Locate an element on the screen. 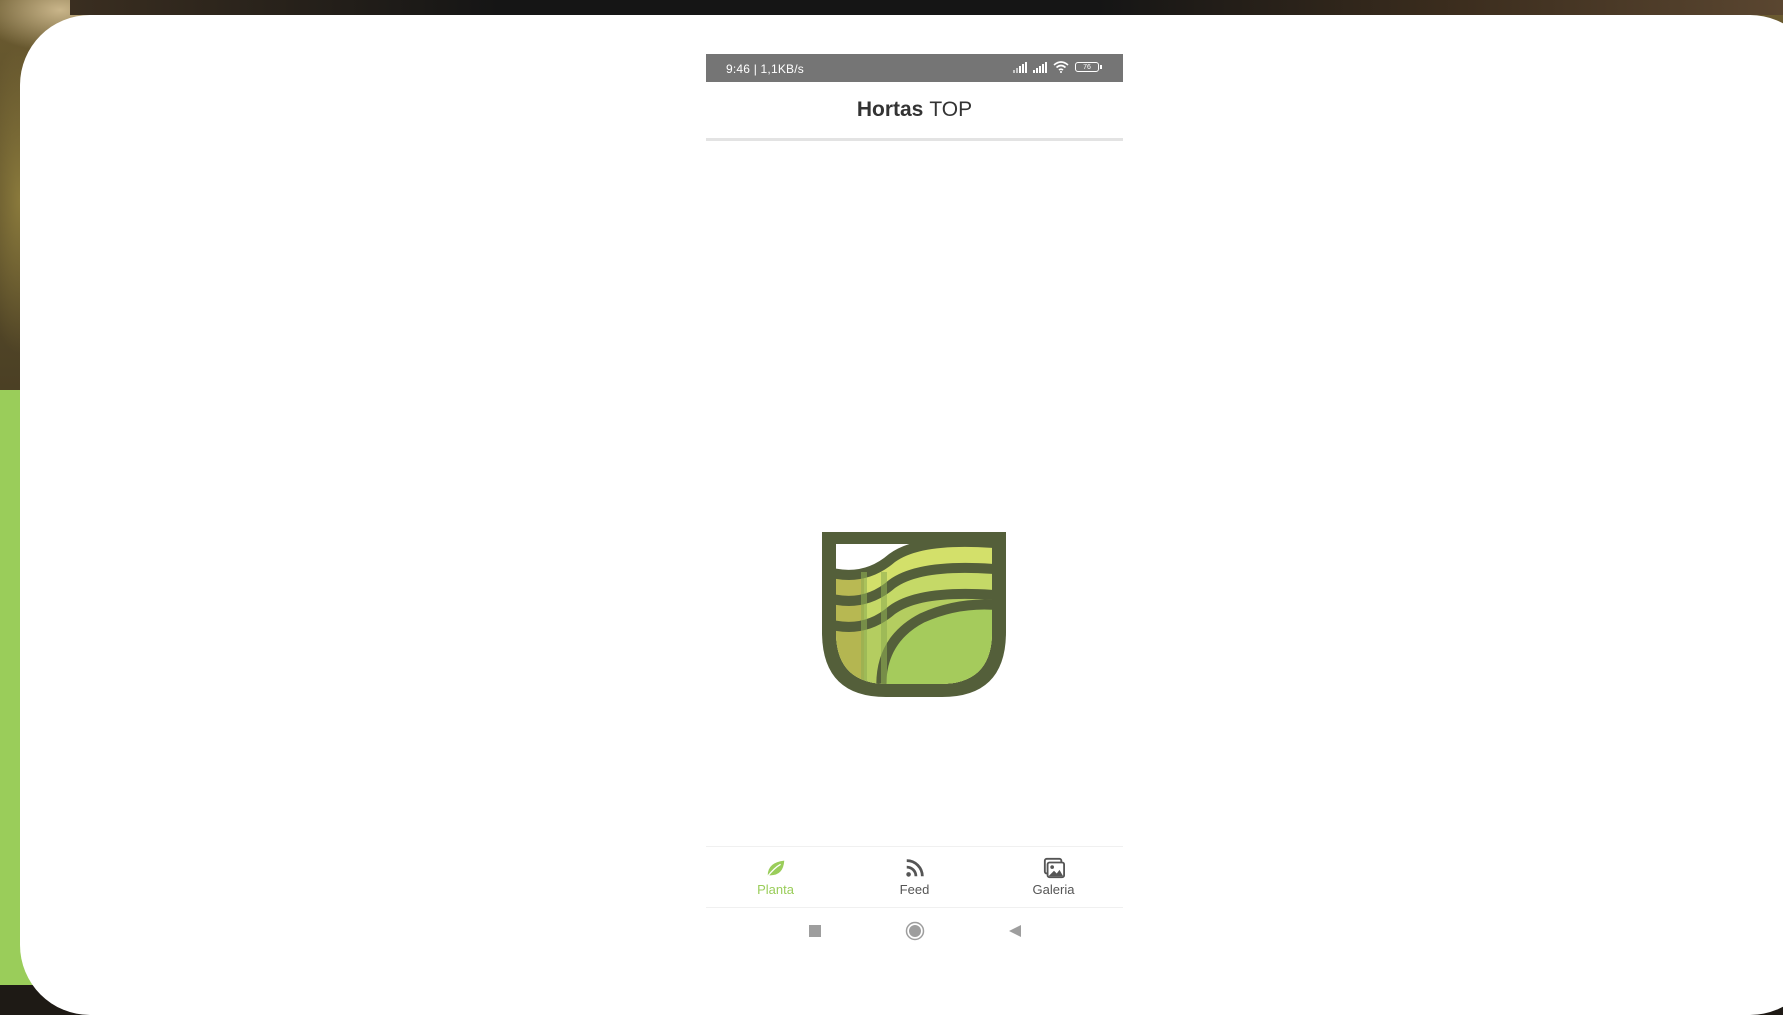 This screenshot has height=1015, width=1783. back-triangle-icon is located at coordinates (1015, 931).